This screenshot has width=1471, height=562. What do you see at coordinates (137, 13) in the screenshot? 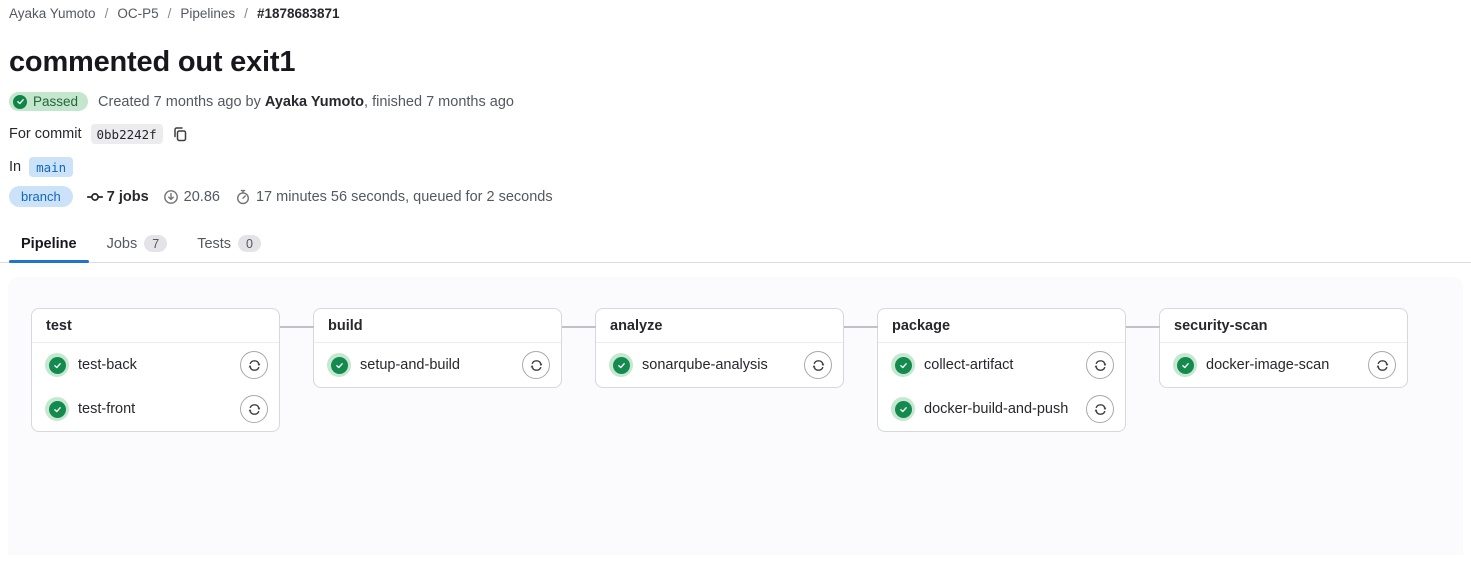
I see `breadcrumb-project: OC-P5` at bounding box center [137, 13].